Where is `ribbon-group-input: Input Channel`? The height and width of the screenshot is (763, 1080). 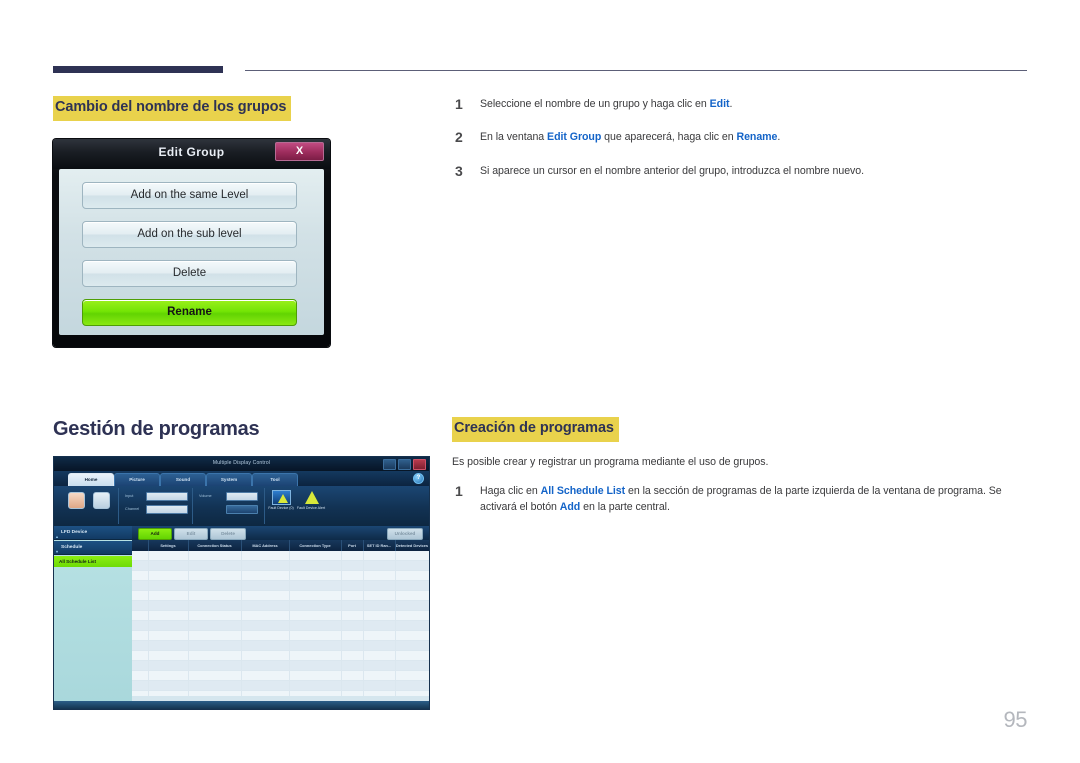
ribbon-group-input: Input Channel is located at coordinates (156, 506).